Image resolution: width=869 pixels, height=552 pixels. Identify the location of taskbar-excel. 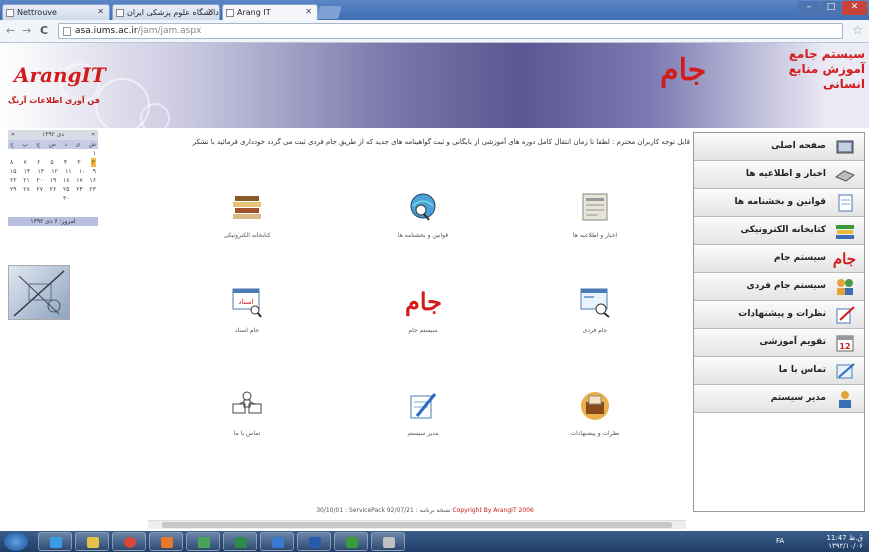
(240, 541).